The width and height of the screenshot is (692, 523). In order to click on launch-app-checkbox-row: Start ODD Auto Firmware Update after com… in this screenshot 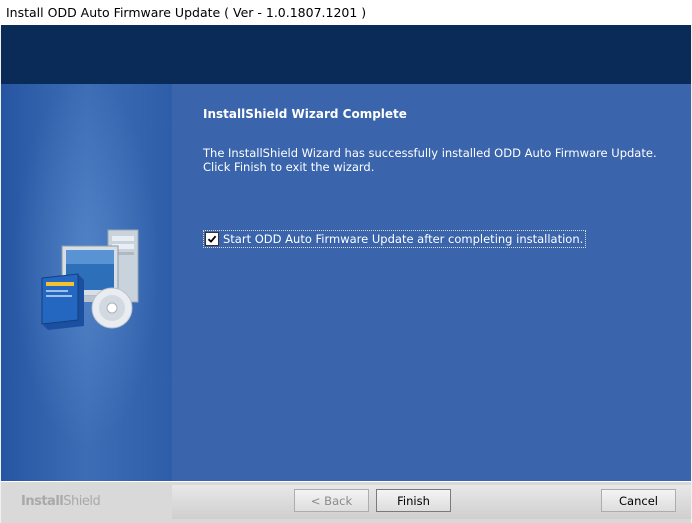, I will do `click(395, 239)`.